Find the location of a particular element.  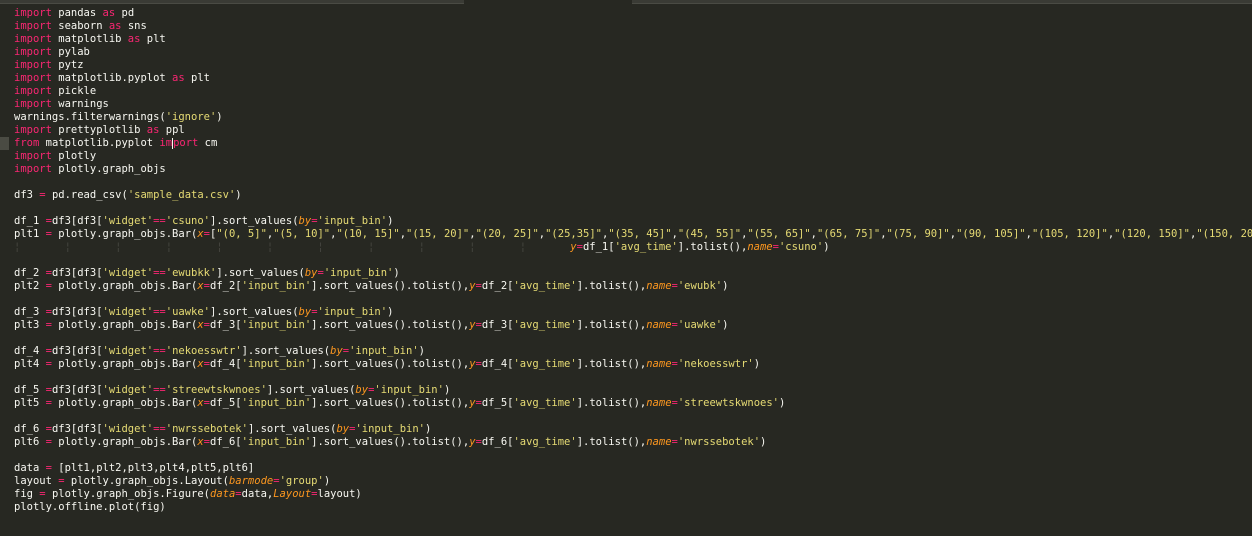

code-text: plt6 is located at coordinates (30, 442).